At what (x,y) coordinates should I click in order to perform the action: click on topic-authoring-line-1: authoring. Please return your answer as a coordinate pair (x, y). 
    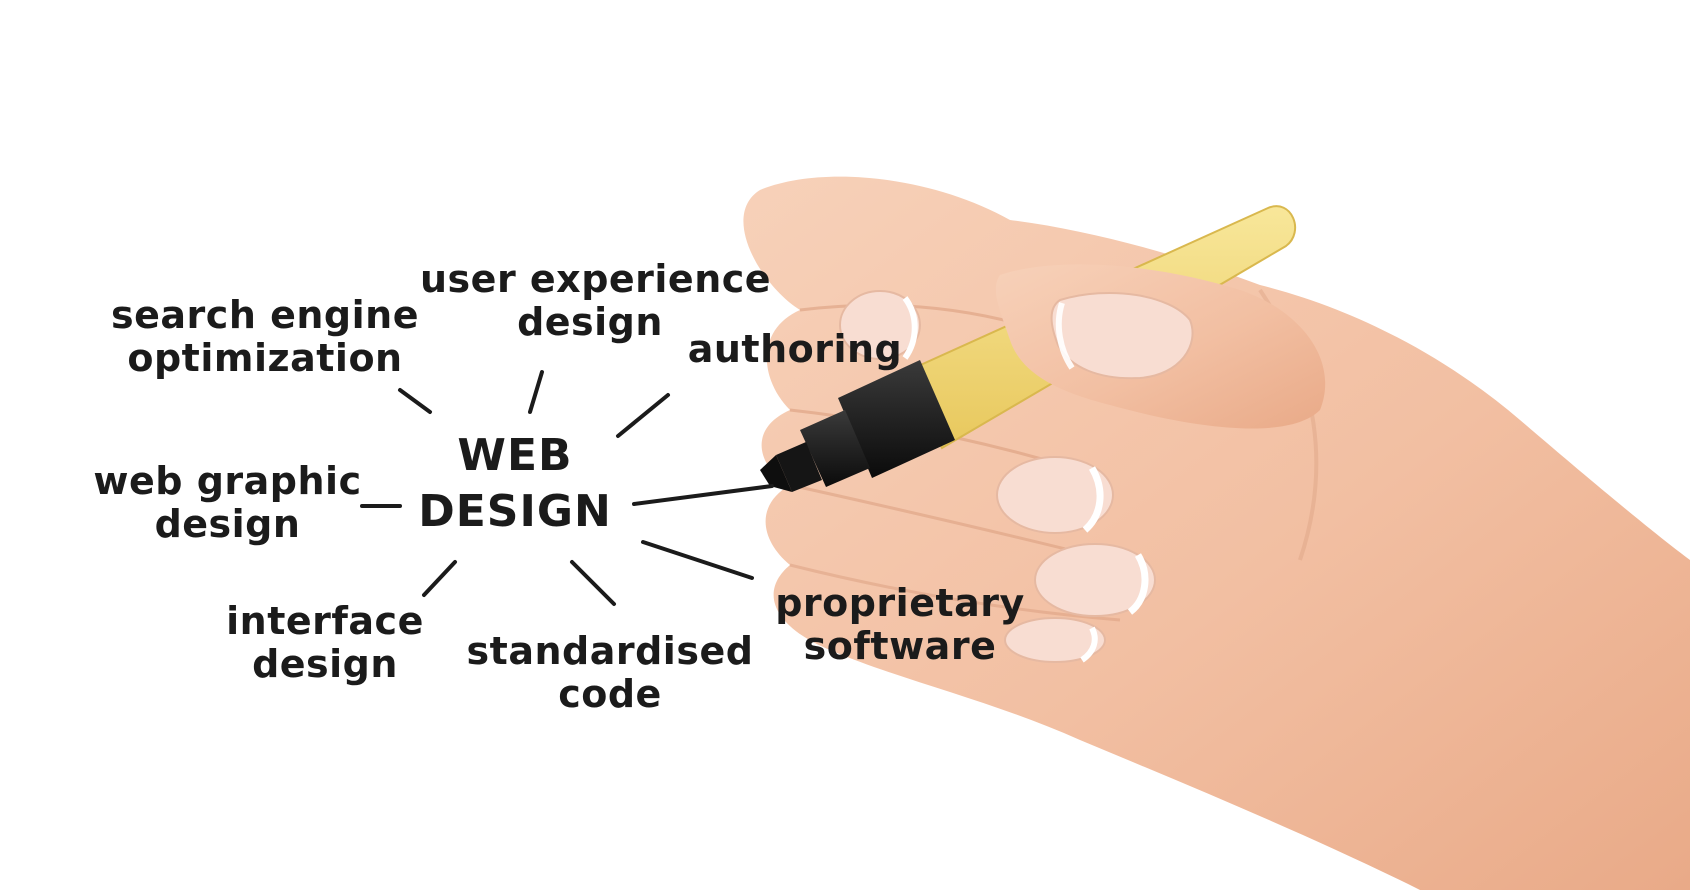
    Looking at the image, I should click on (795, 349).